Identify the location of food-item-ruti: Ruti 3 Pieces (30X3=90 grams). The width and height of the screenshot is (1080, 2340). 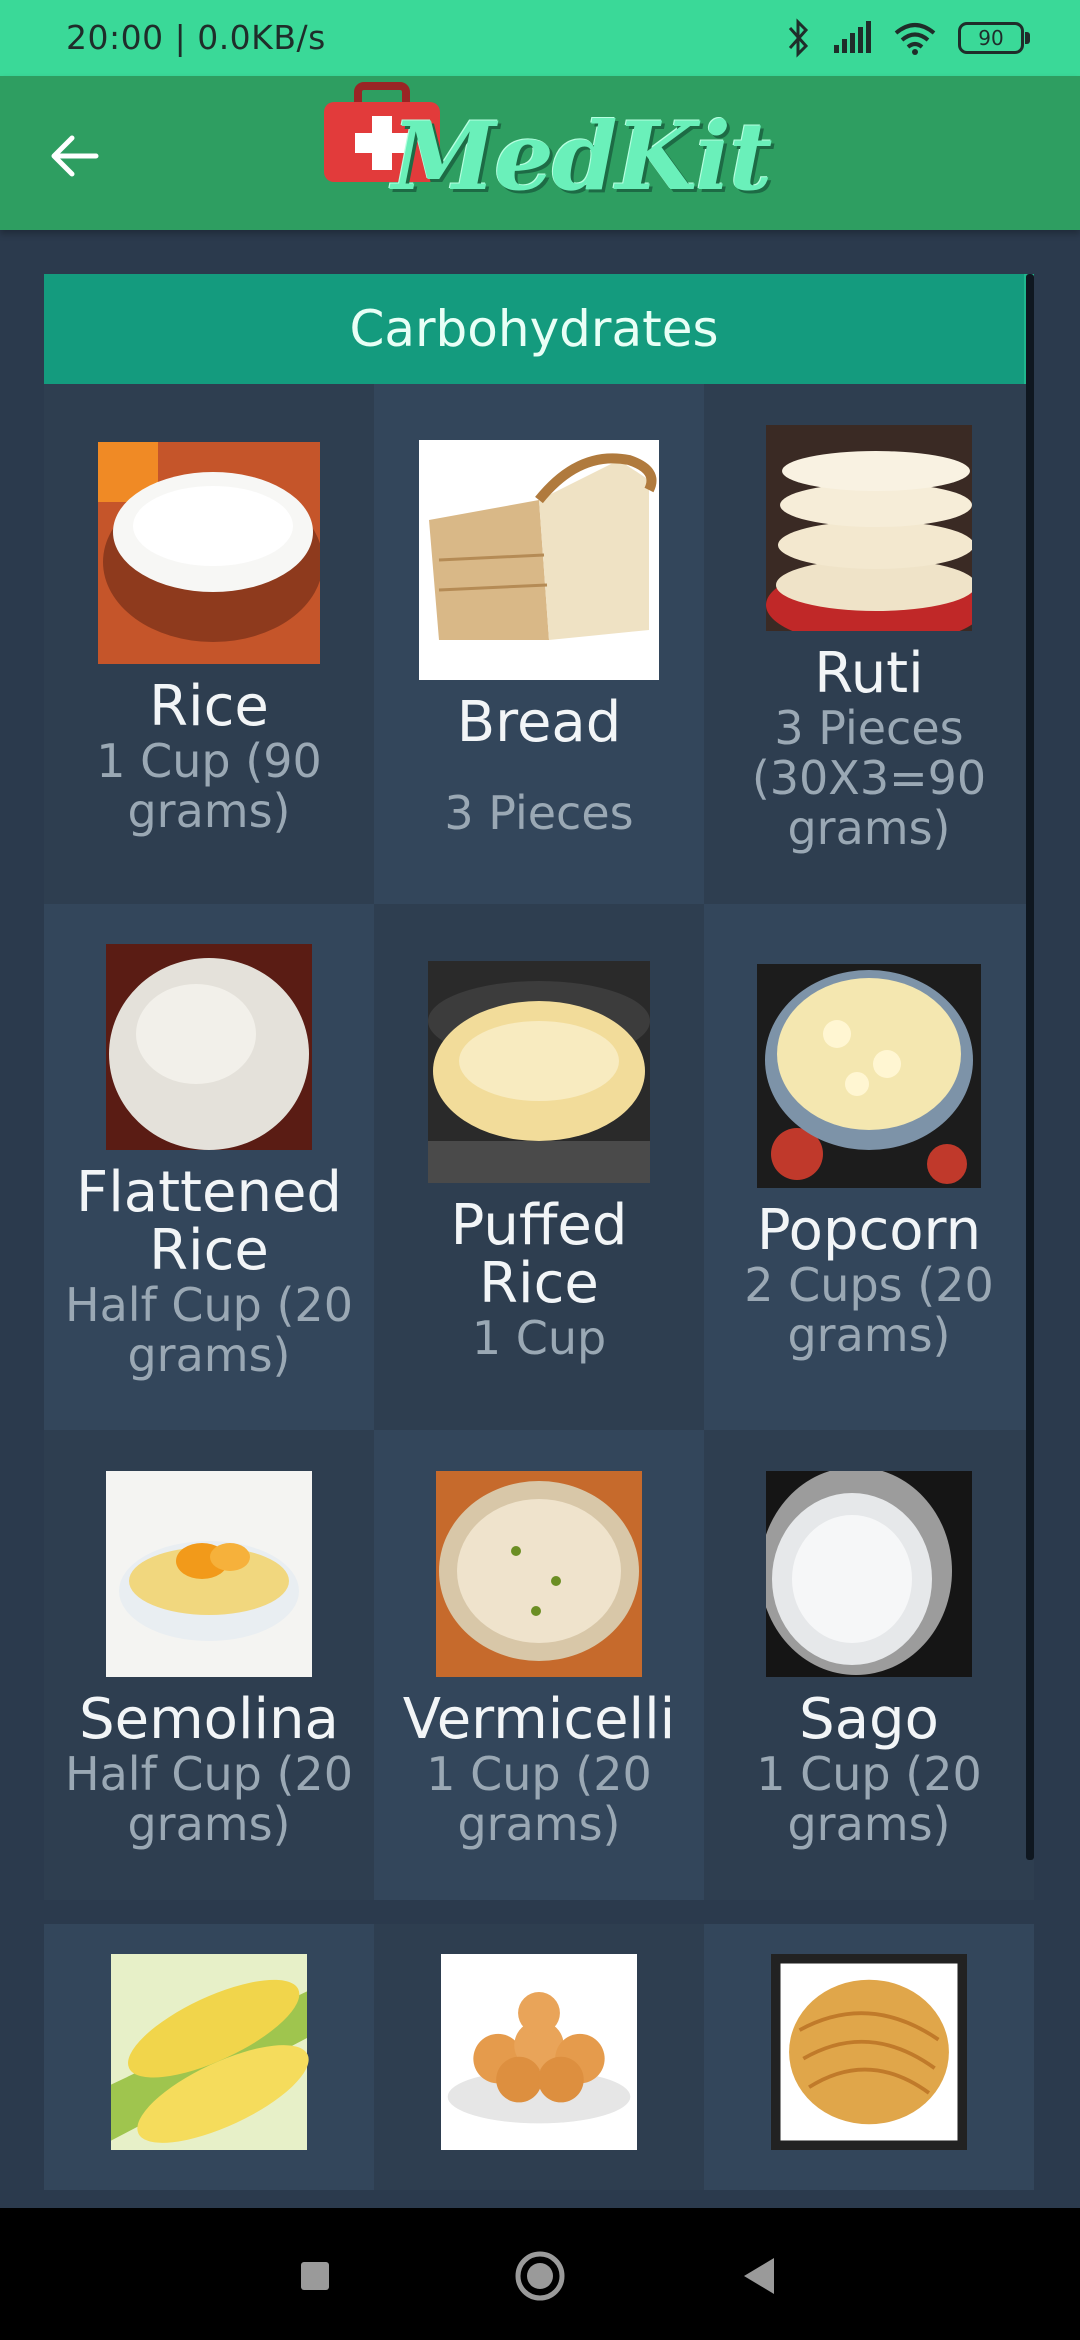
(869, 644).